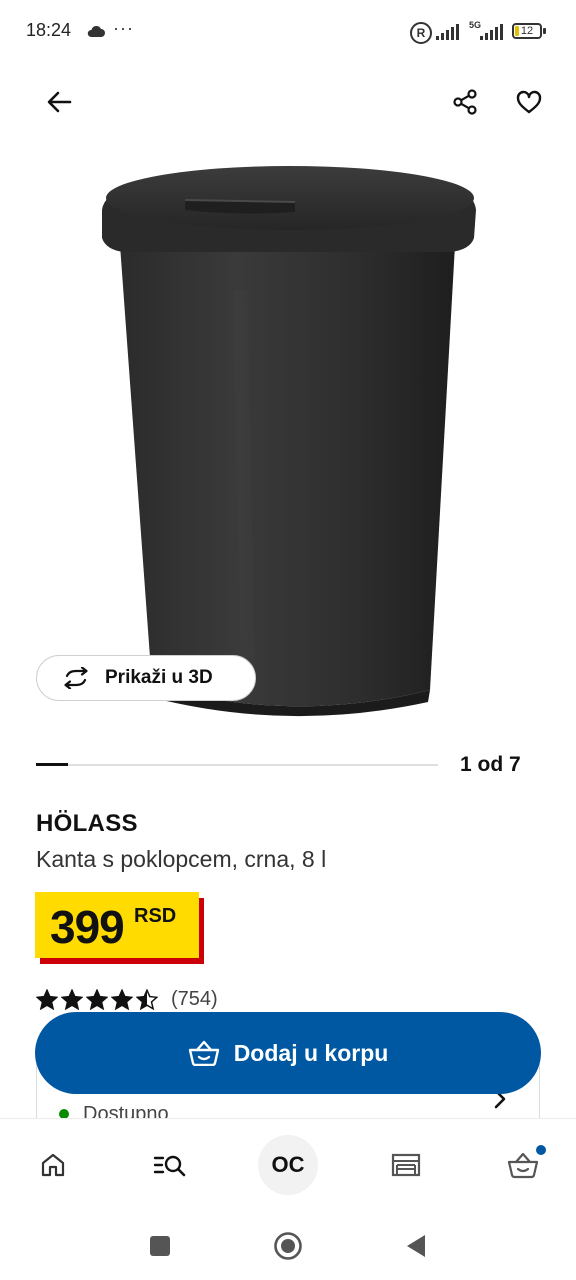  I want to click on system-navigation, so click(288, 1245).